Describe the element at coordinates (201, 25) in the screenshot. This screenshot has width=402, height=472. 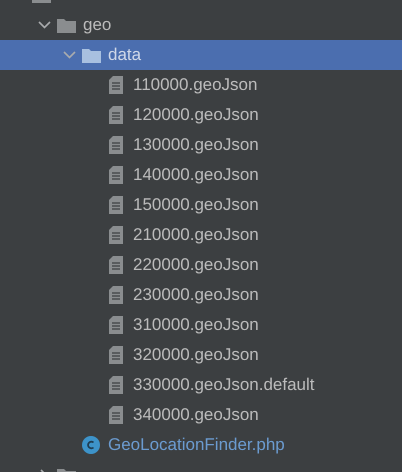
I see `tree-row: geo` at that location.